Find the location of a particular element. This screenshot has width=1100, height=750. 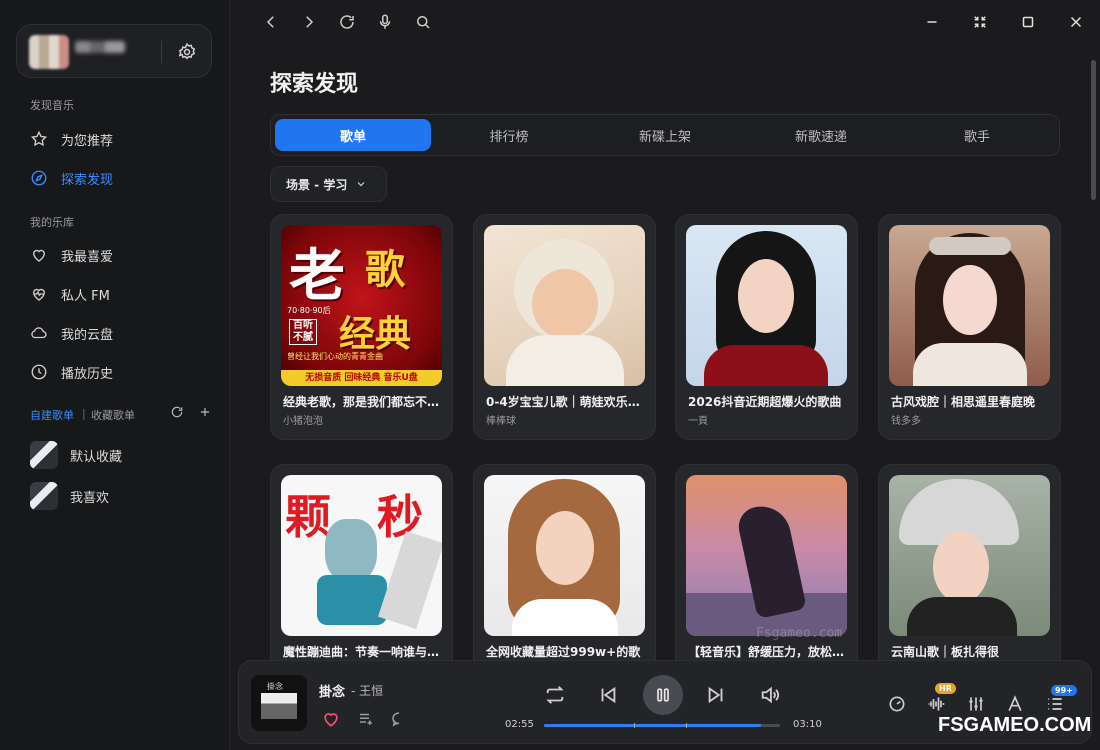

playlist-item-liked: 我喜欢 is located at coordinates (69, 496).